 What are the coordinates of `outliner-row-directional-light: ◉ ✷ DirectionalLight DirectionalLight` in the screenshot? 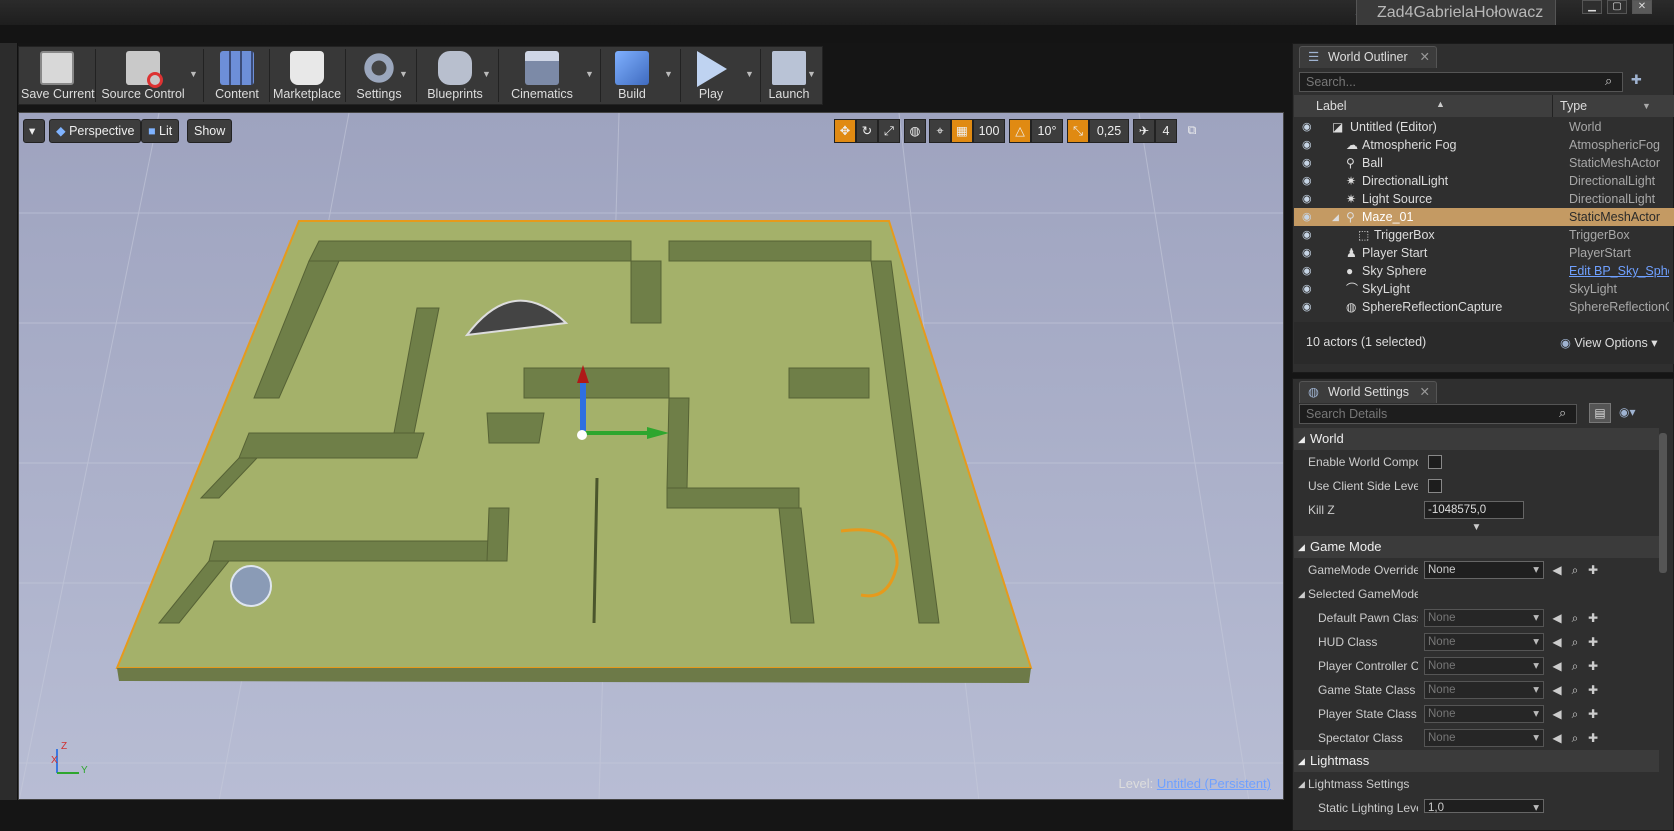 It's located at (1484, 181).